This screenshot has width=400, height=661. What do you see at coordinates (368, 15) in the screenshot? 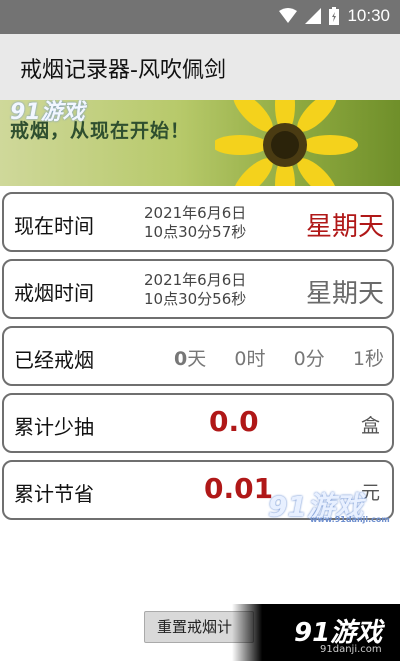
I see `status-time: 10:30` at bounding box center [368, 15].